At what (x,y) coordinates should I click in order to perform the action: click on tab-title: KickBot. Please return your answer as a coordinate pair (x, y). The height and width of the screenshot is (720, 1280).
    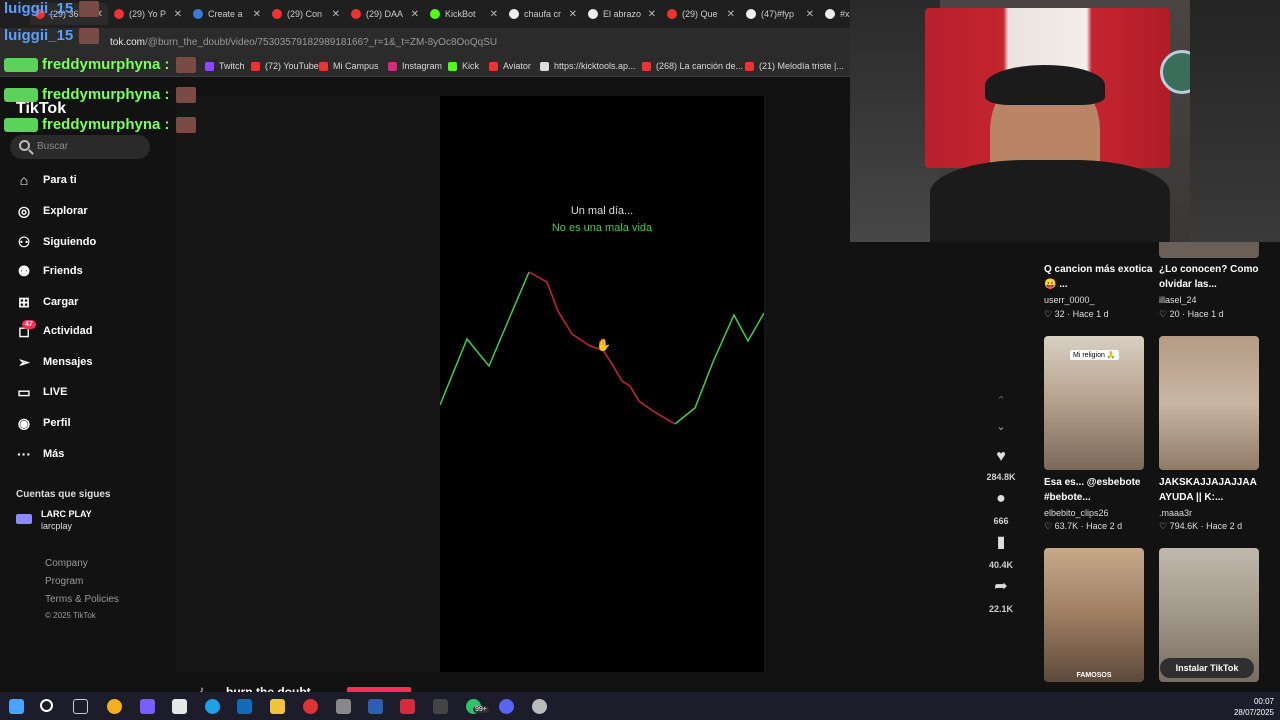
    Looking at the image, I should click on (460, 14).